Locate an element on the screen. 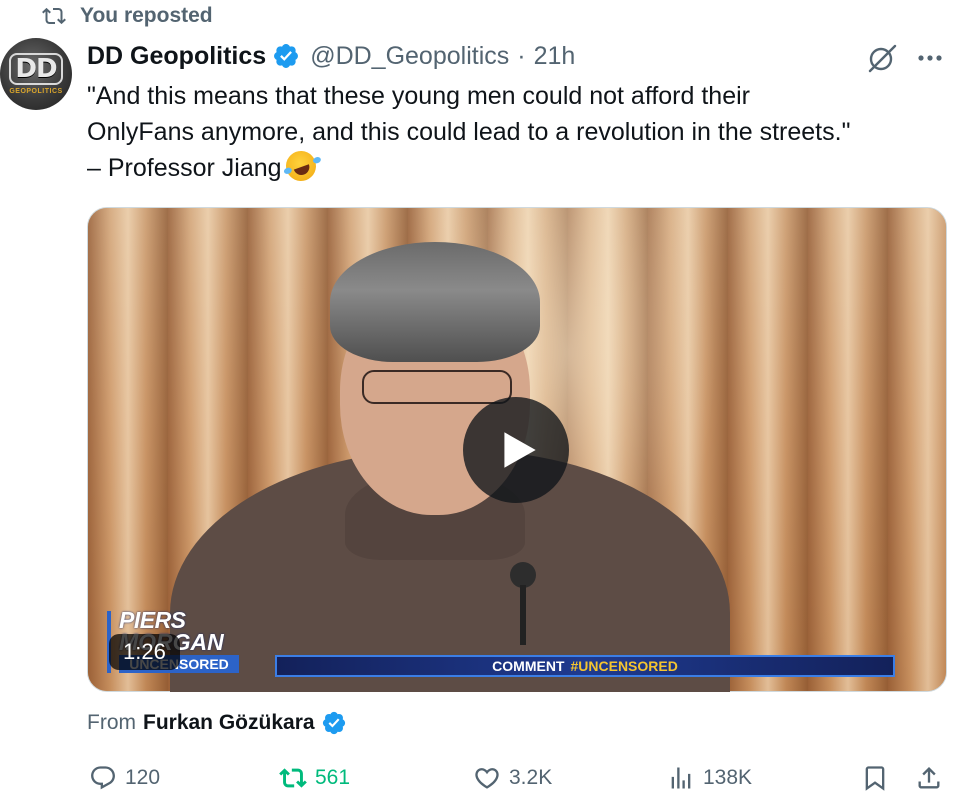 This screenshot has width=955, height=801. video-attribution: From Furkan Gözükara is located at coordinates (217, 723).